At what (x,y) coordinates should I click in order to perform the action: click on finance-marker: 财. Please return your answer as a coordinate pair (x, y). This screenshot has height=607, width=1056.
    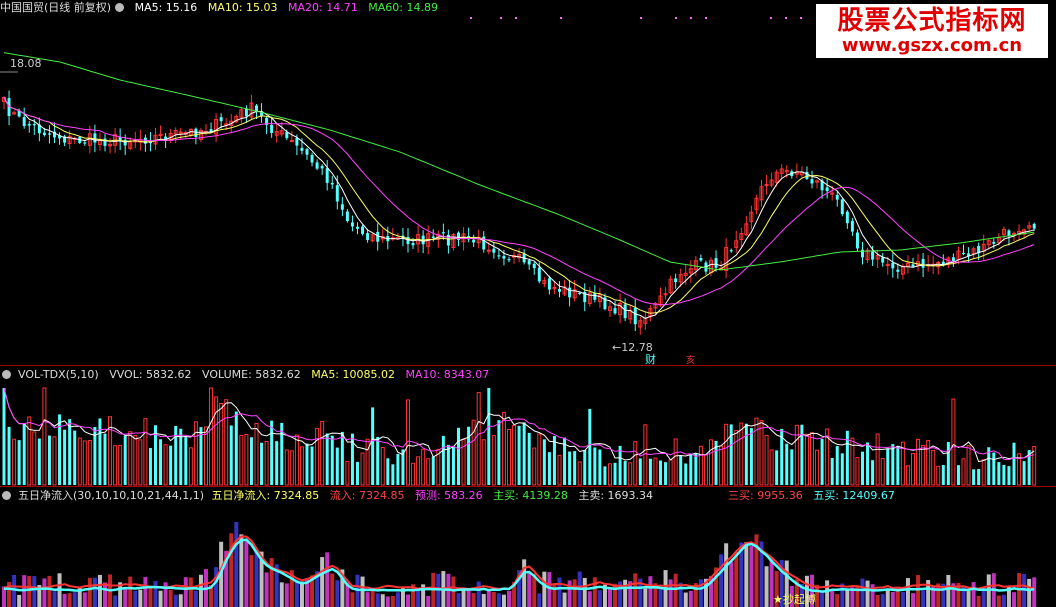
    Looking at the image, I should click on (650, 359).